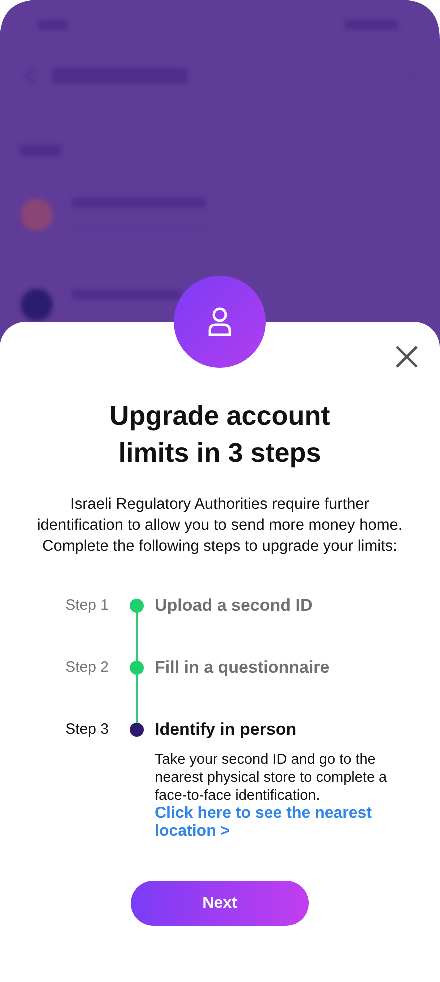 Image resolution: width=440 pixels, height=982 pixels. Describe the element at coordinates (243, 668) in the screenshot. I see `step-title: Fill in a questionnaire` at that location.